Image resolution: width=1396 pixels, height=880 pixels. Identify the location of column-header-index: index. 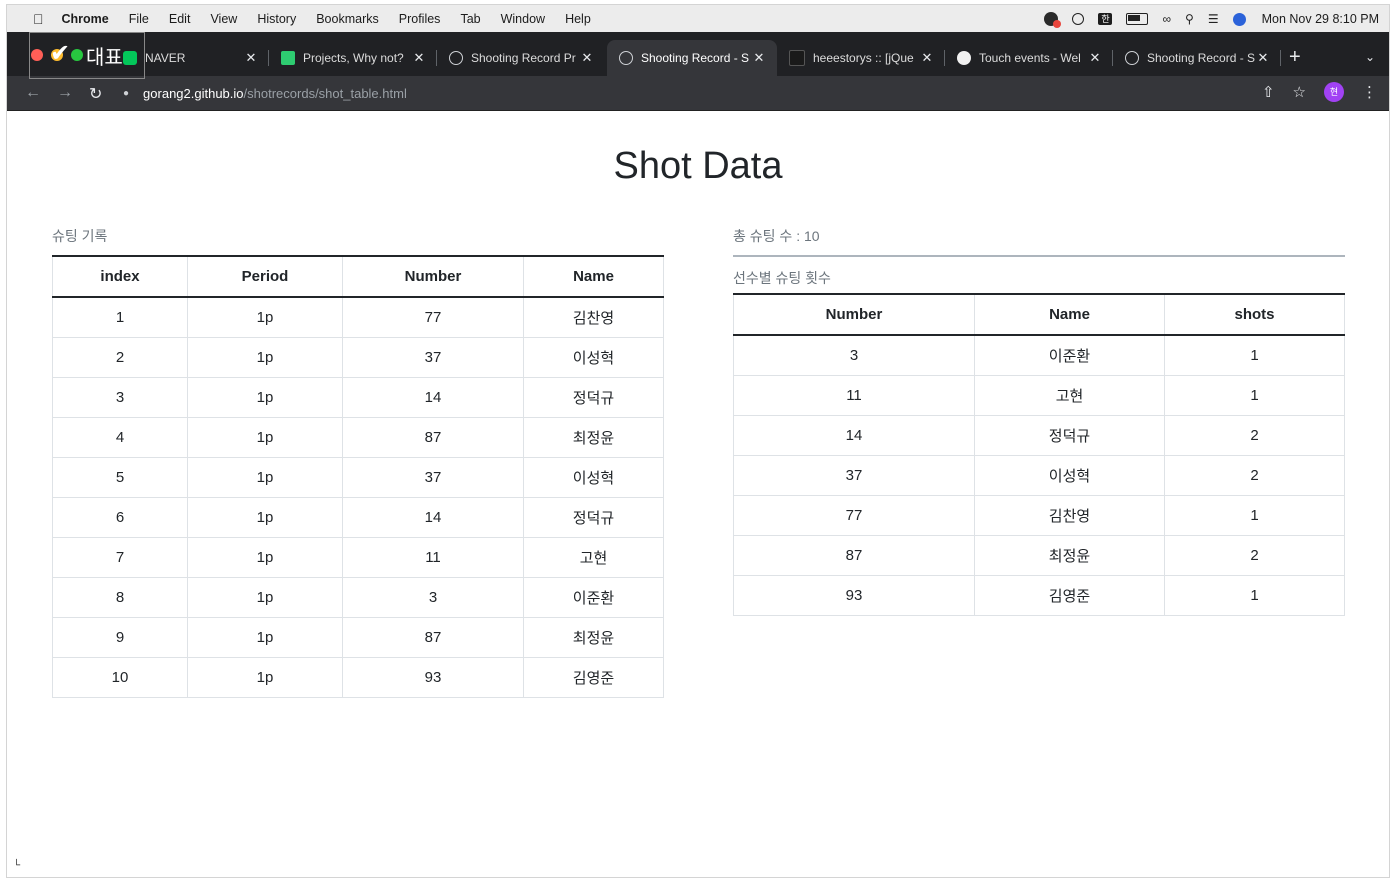
(120, 276).